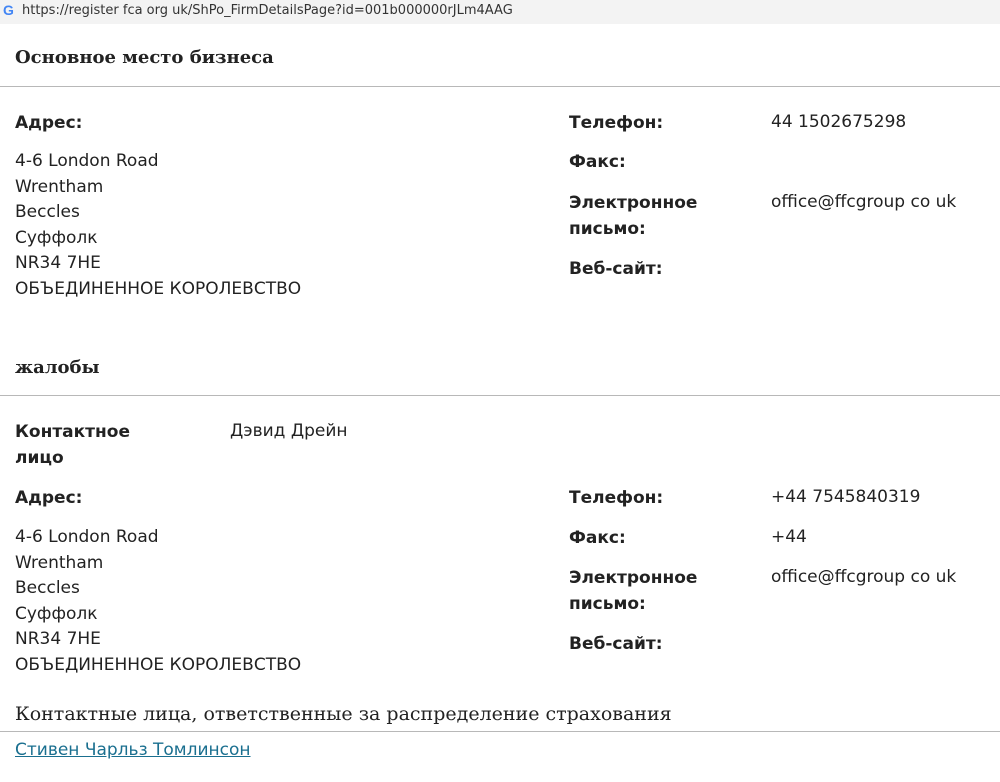  Describe the element at coordinates (133, 750) in the screenshot. I see `contact-person-link: Стивен Чарльз Томлинсон` at that location.